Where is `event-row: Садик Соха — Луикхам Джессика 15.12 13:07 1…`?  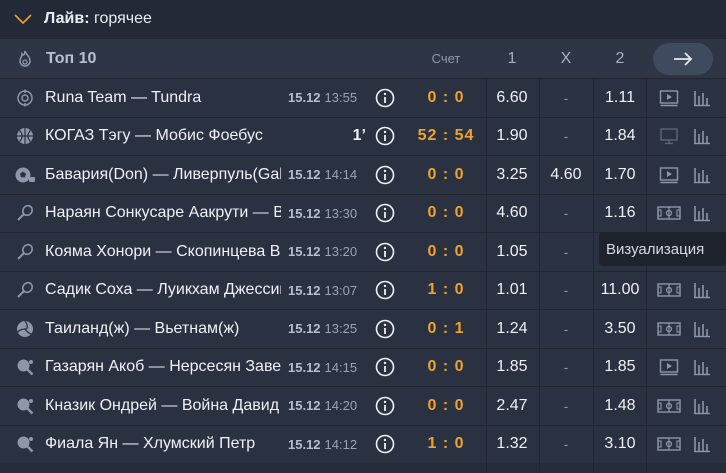
event-row: Садик Соха — Луикхам Джессика 15.12 13:07 1… is located at coordinates (363, 290).